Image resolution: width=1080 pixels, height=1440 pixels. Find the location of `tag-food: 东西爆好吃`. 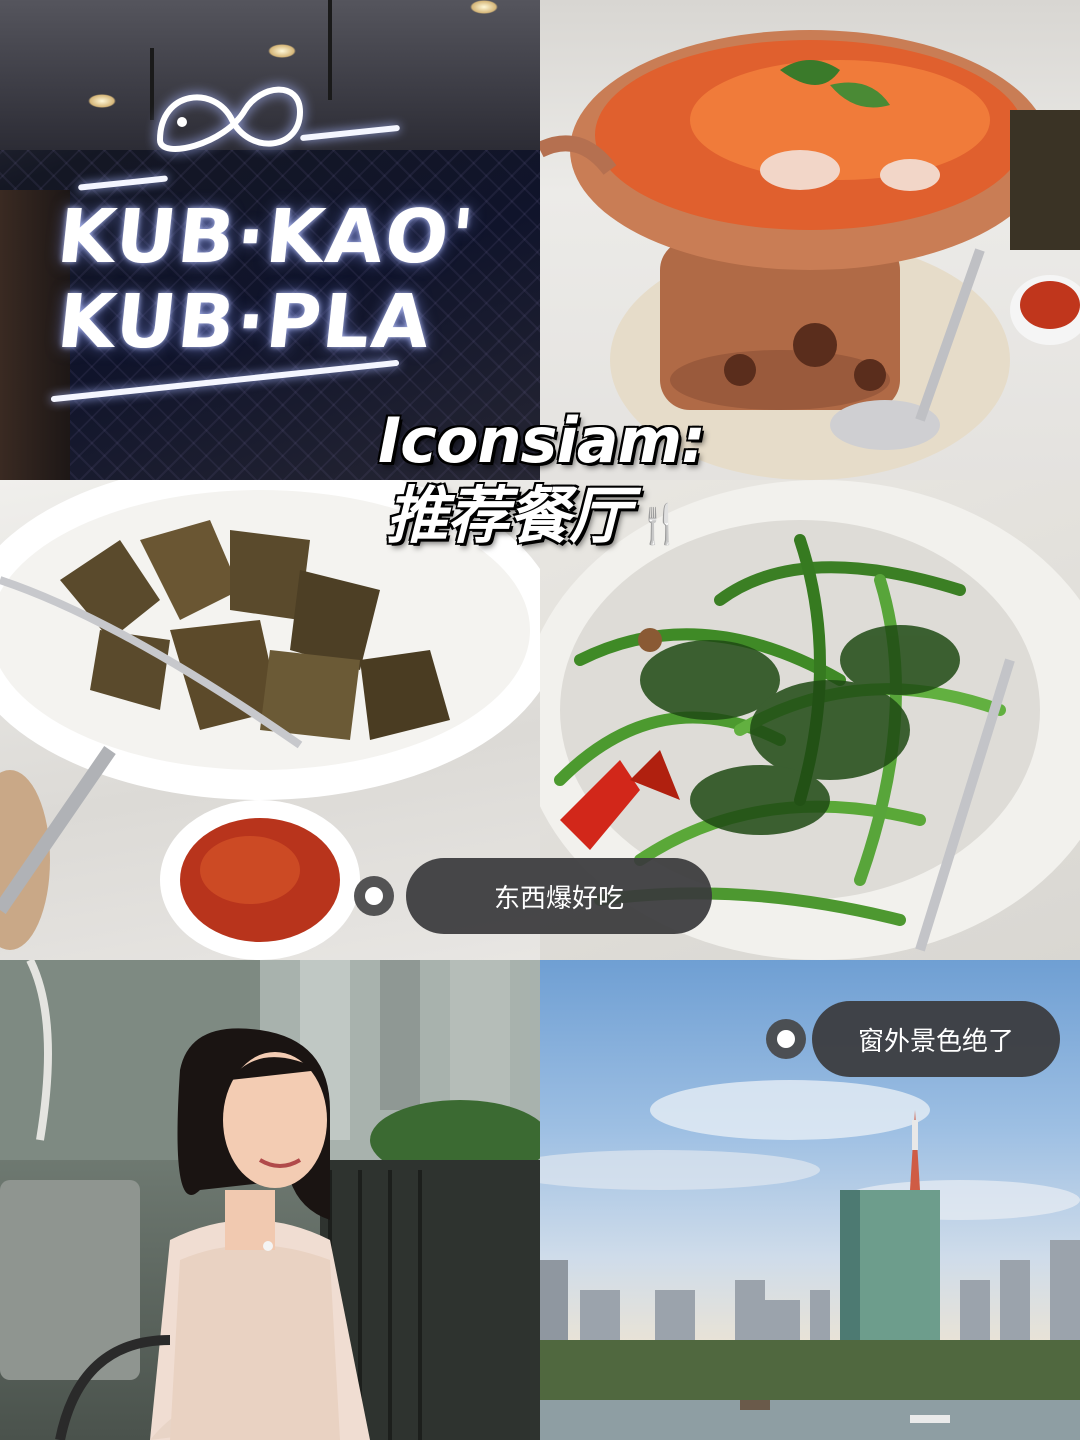

tag-food: 东西爆好吃 is located at coordinates (559, 896).